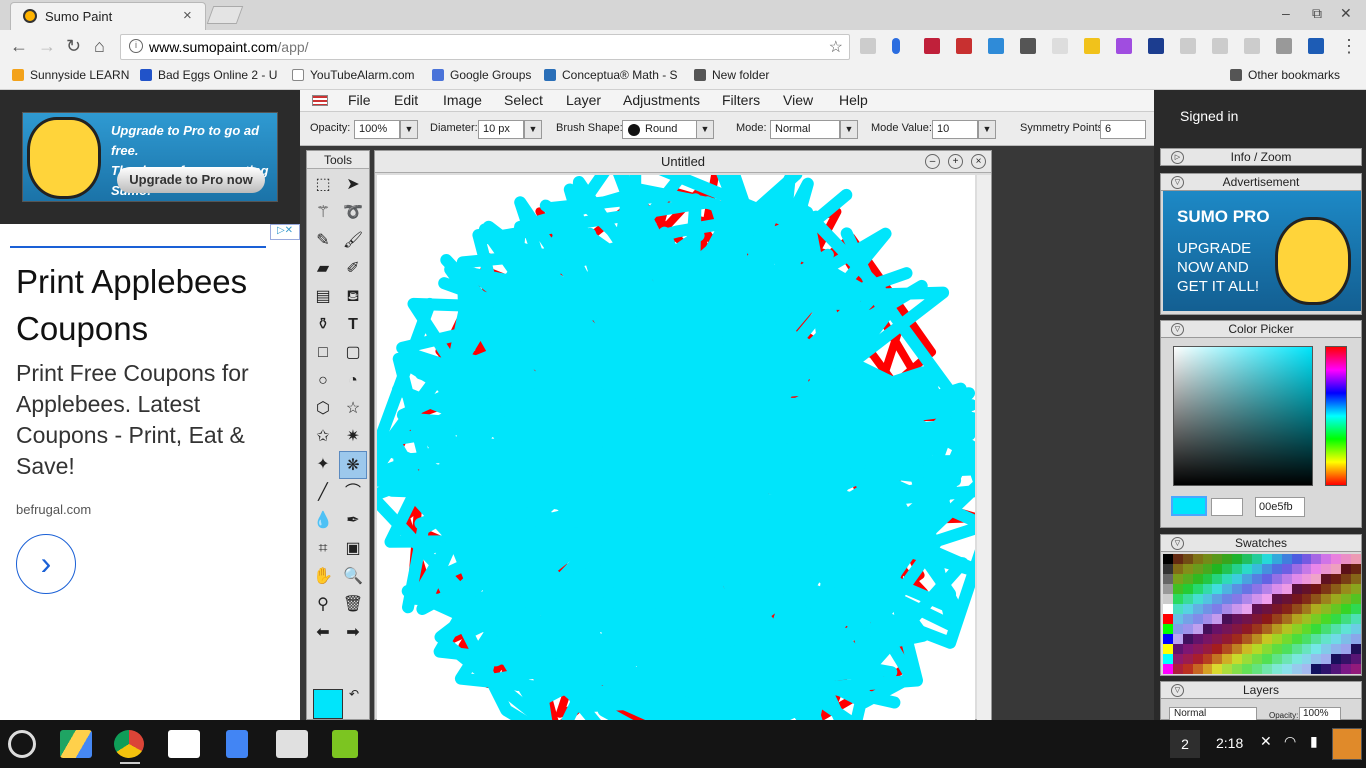 This screenshot has height=768, width=1366. Describe the element at coordinates (320, 100) in the screenshot. I see `language-flag-icon` at that location.